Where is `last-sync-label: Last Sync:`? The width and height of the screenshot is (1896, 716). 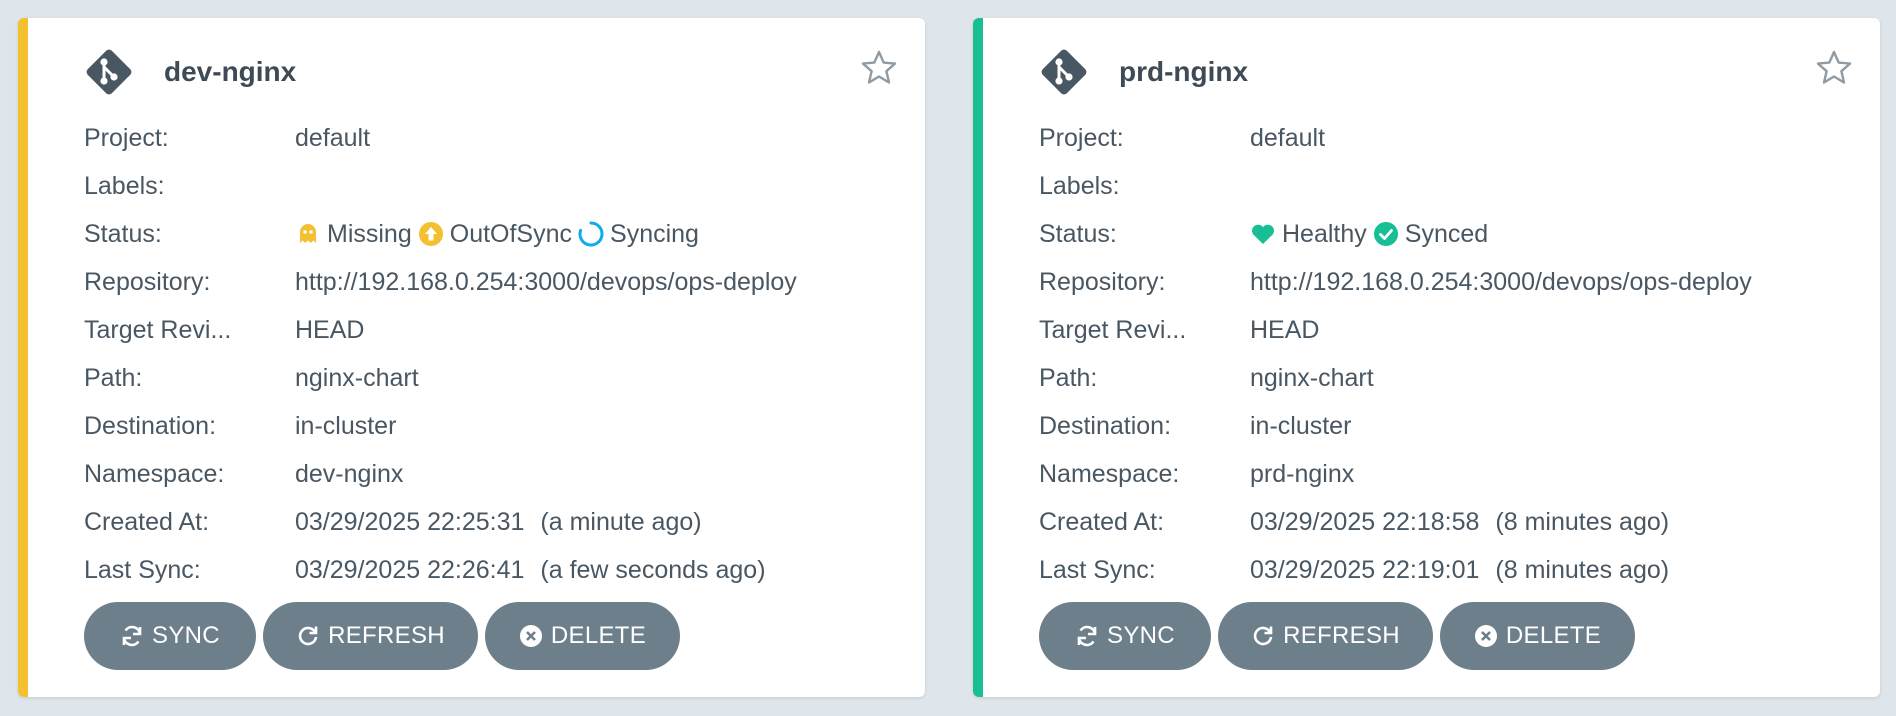
last-sync-label: Last Sync: is located at coordinates (1097, 569).